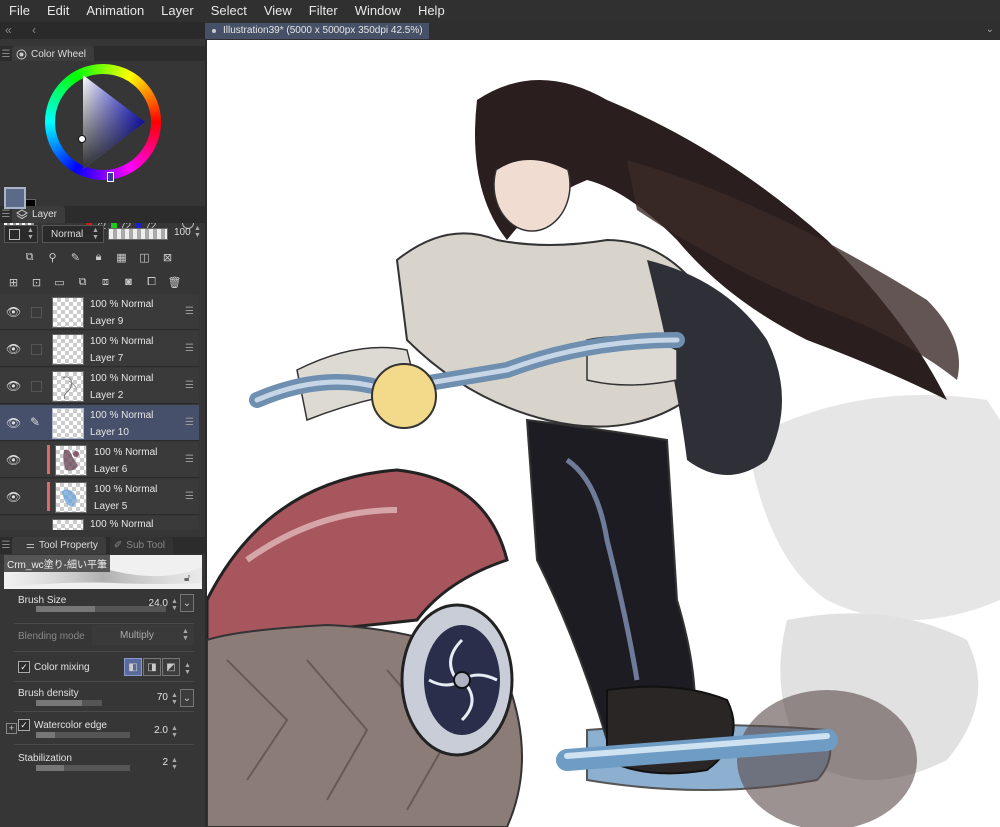  Describe the element at coordinates (118, 545) in the screenshot. I see `brush-icon: ✐` at that location.